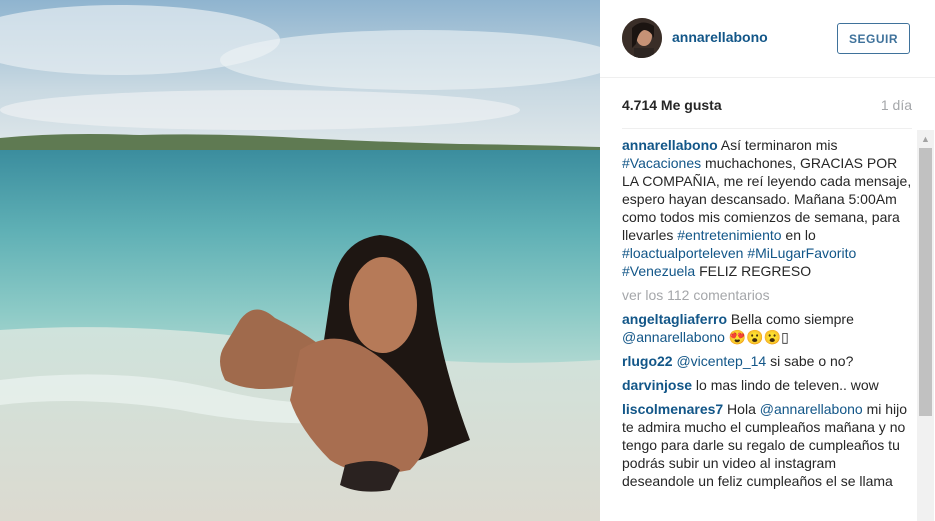 The image size is (935, 521). I want to click on scroll-up-arrow-icon: ▲, so click(925, 138).